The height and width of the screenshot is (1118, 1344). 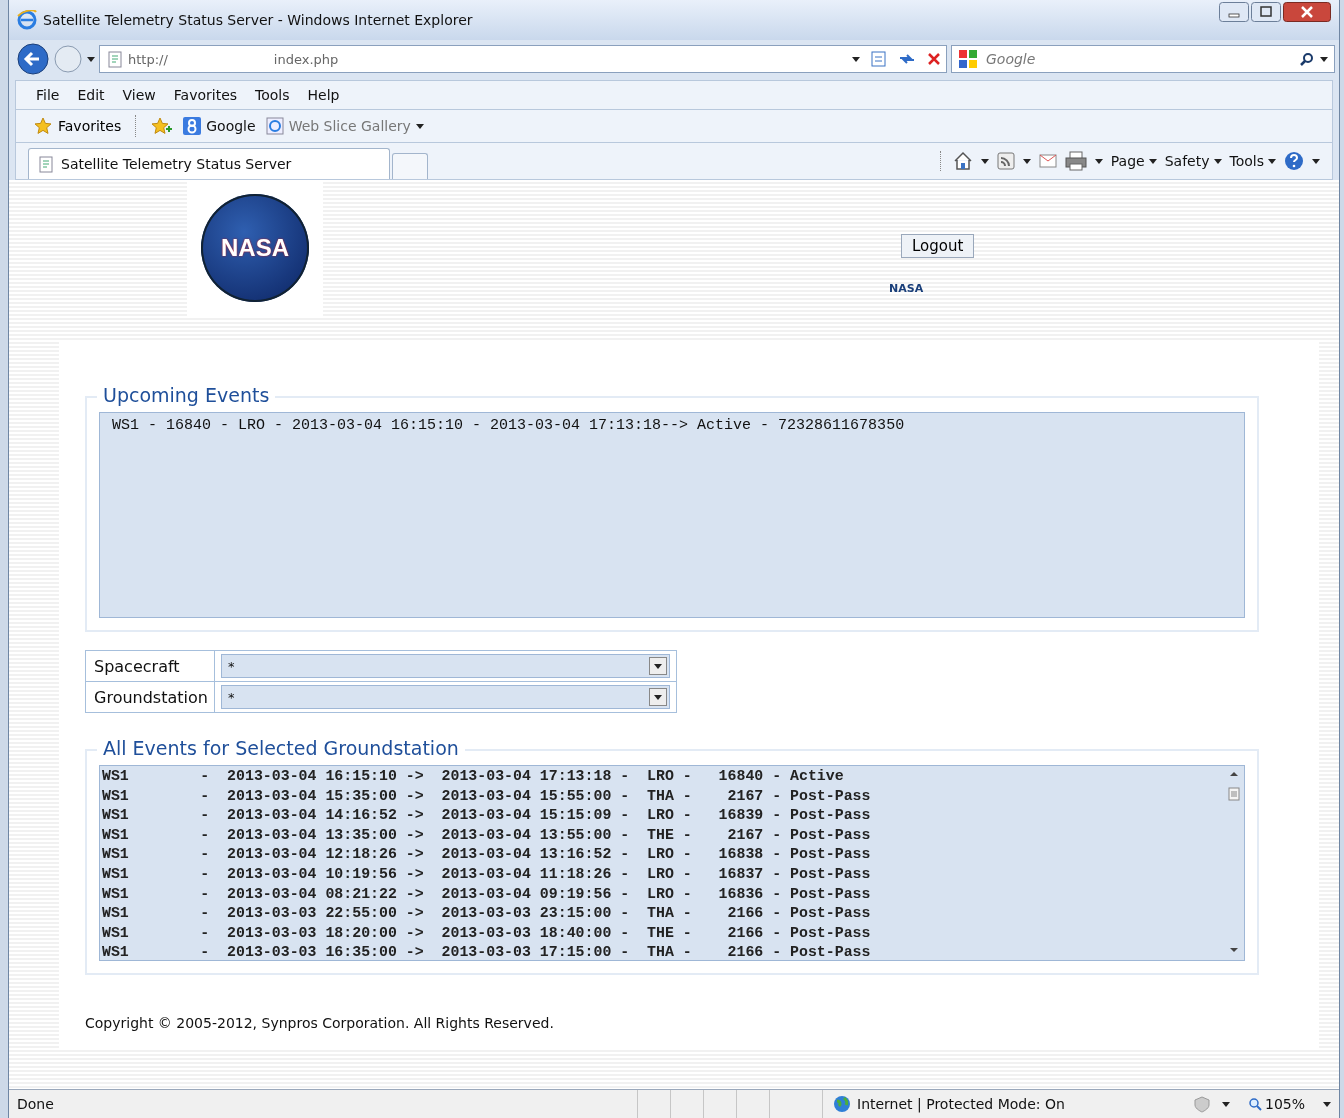 I want to click on copyright-text: Copyright © 2005-2012, Synpros Corporation. All Rights Reserved., so click(x=320, y=1023).